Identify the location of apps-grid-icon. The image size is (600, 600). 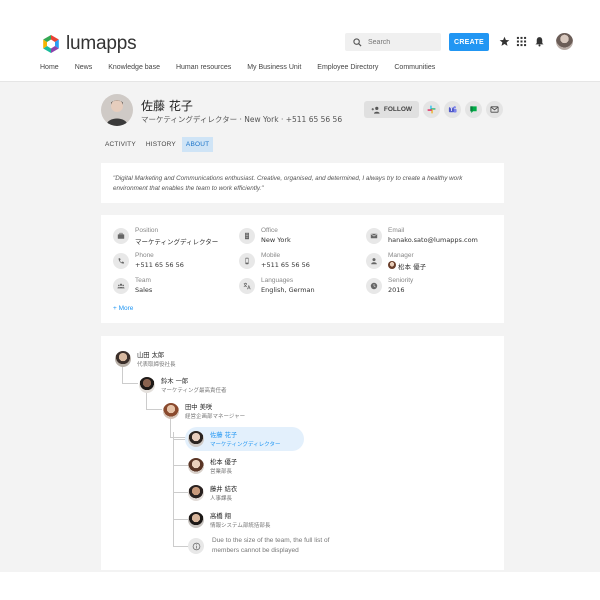
(521, 41).